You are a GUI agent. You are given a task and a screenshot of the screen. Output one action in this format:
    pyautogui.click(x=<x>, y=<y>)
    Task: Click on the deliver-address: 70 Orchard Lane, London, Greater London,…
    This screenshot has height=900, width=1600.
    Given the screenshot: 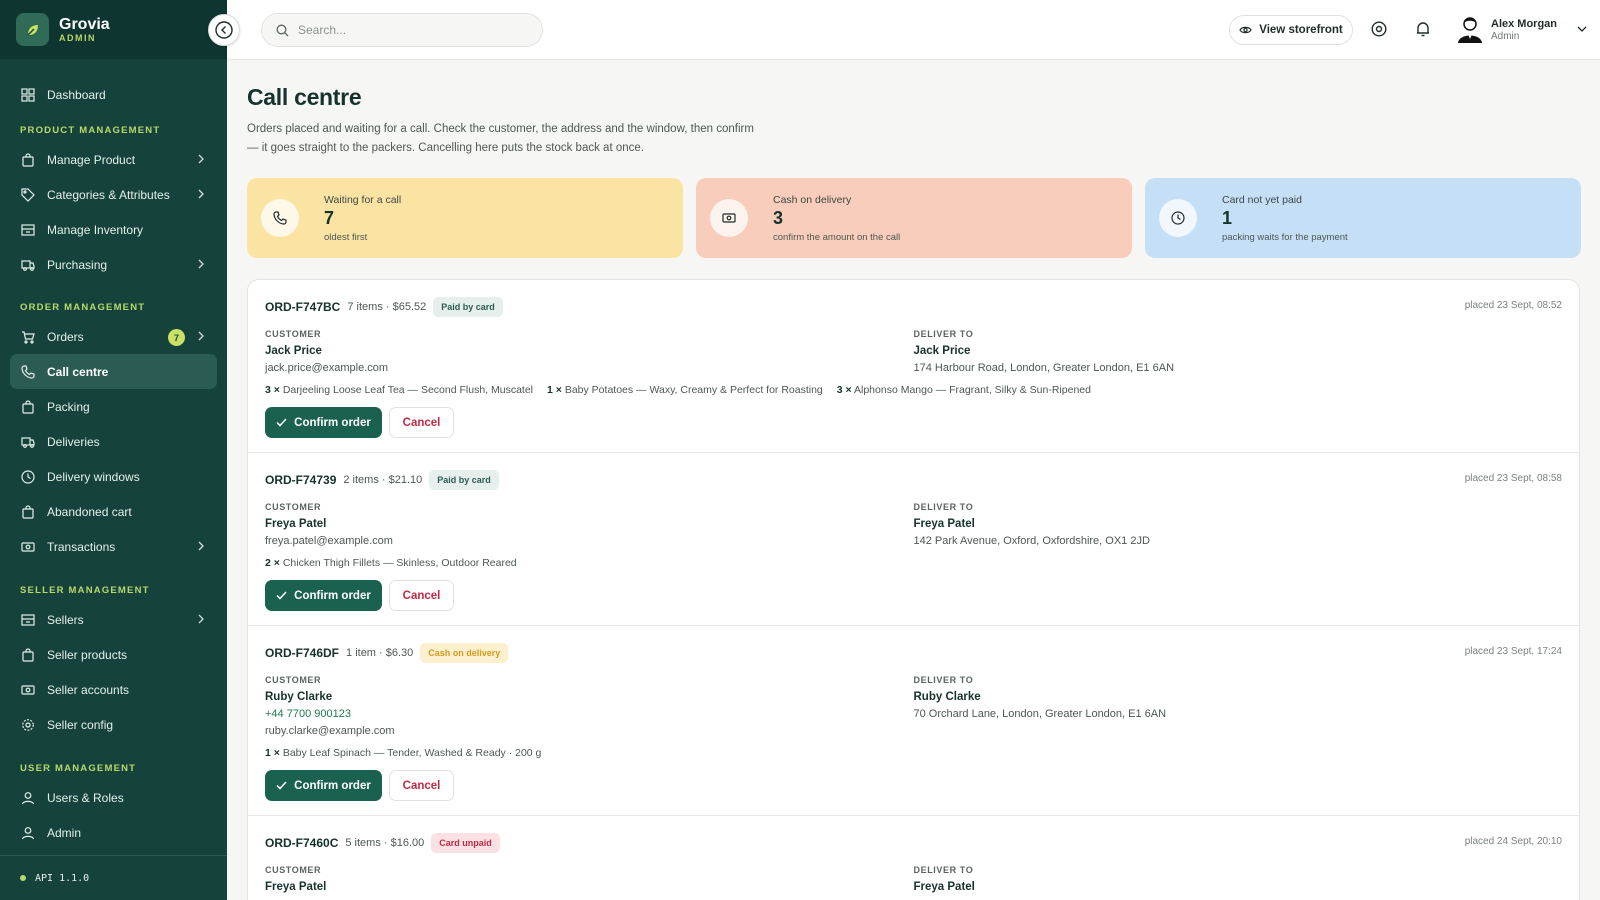 What is the action you would take?
    pyautogui.click(x=1040, y=714)
    